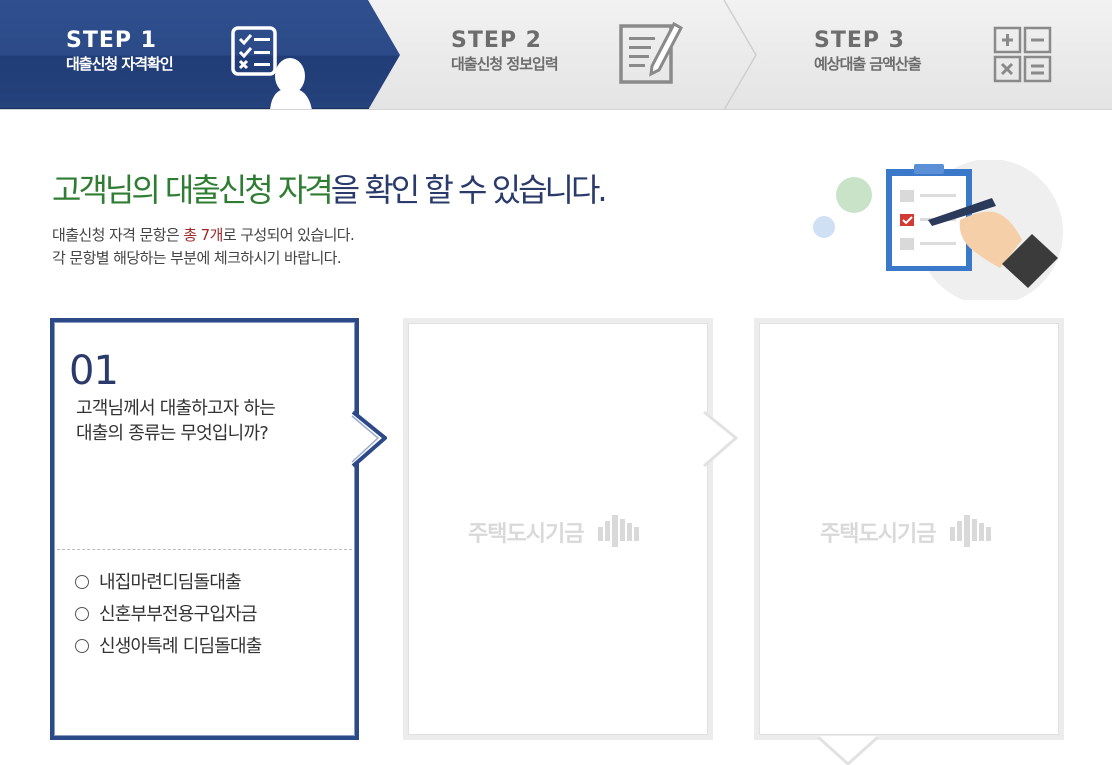  Describe the element at coordinates (94, 371) in the screenshot. I see `question-number: 01` at that location.